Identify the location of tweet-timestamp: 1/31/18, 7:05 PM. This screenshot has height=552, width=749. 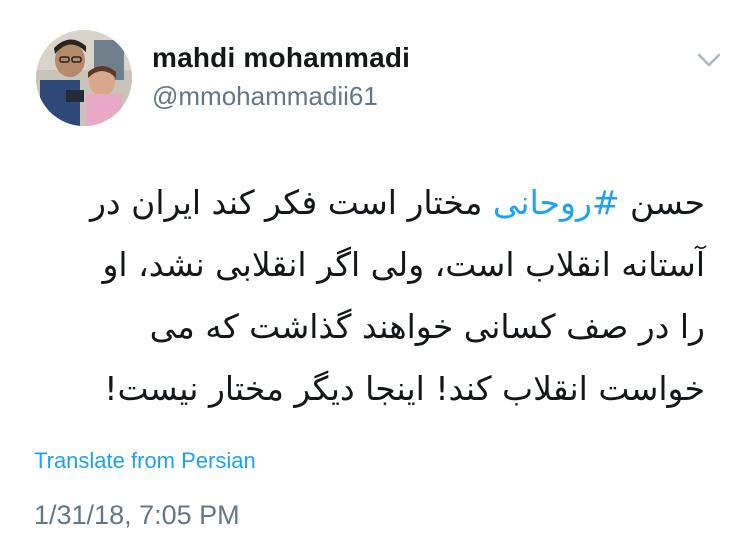
(137, 515).